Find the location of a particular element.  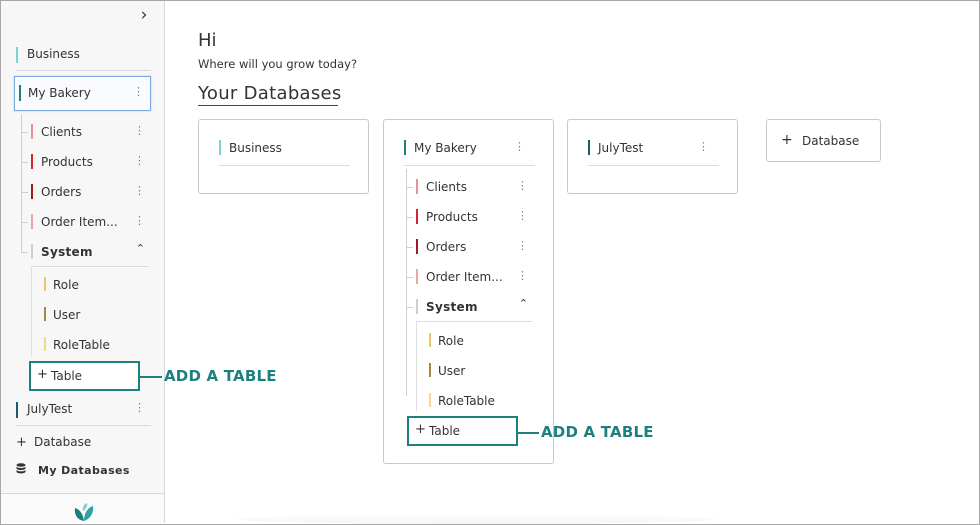

sidebar-table-orders: Orders ⋮ is located at coordinates (85, 191).